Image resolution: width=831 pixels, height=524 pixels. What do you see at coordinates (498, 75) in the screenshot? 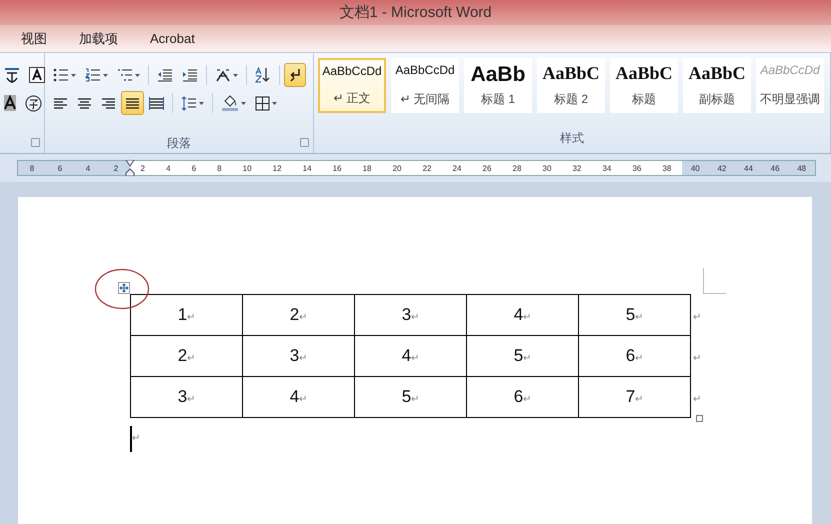
I see `style-preview: AaBb` at bounding box center [498, 75].